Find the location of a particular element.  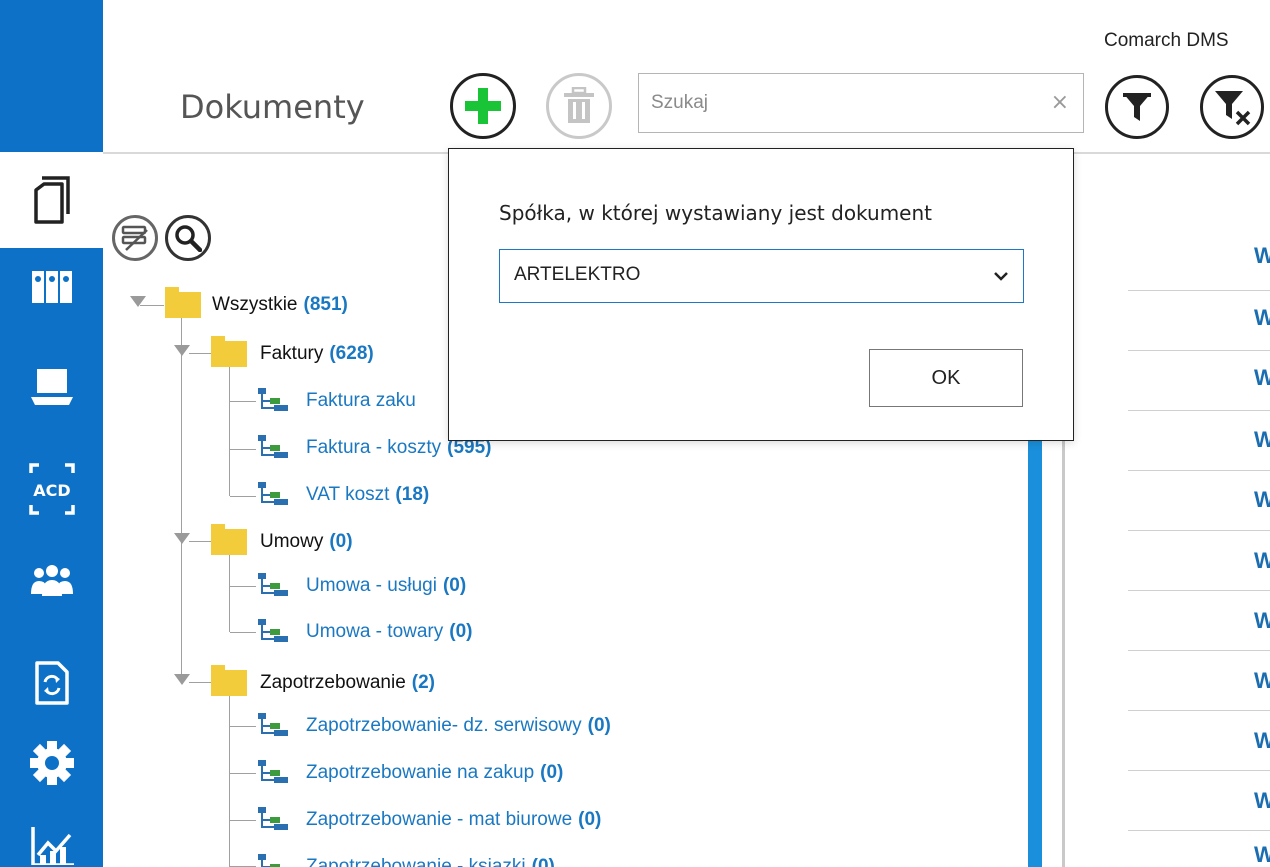

tree-node-group: Zapotrzebowanie (2) is located at coordinates (347, 683).